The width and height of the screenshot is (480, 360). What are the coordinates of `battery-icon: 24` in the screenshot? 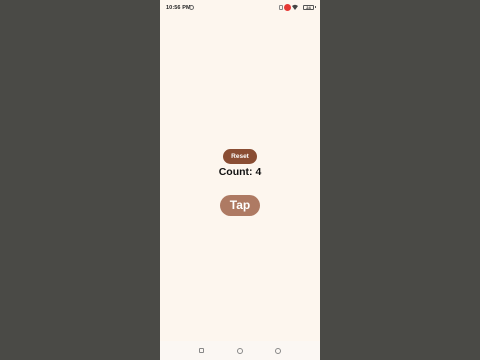 It's located at (308, 7).